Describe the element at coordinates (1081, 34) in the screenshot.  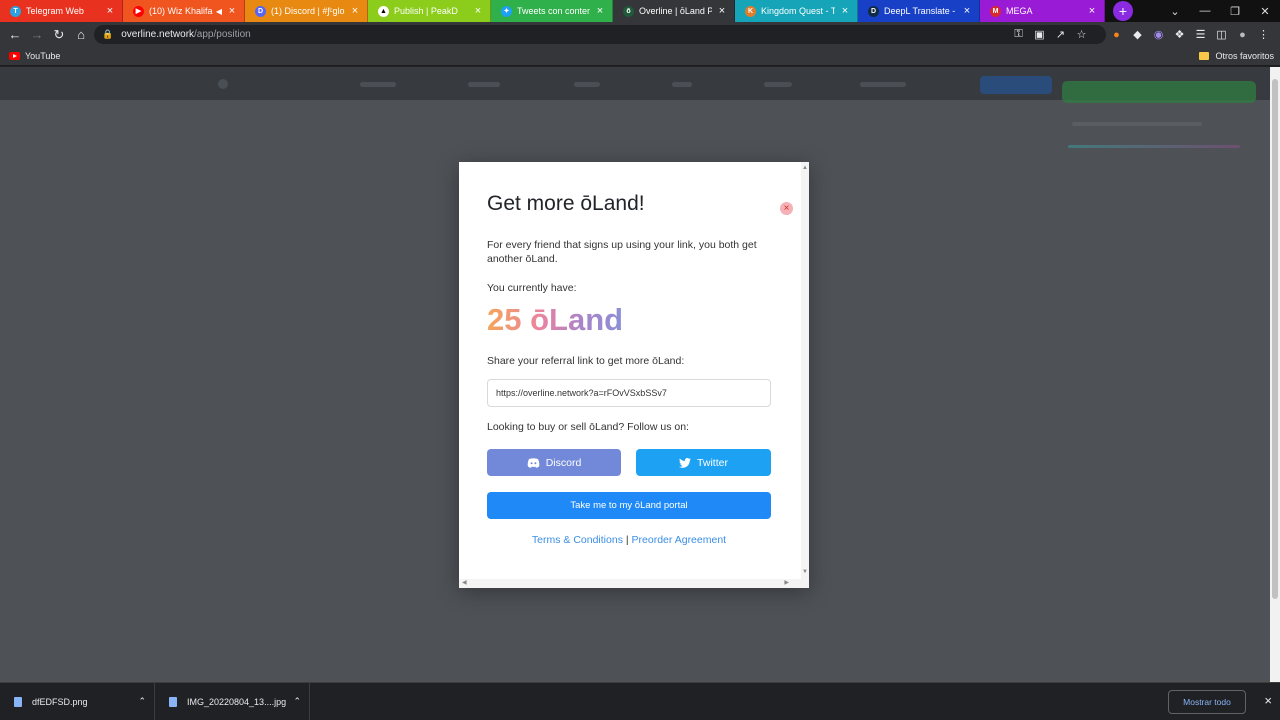
I see `star-icon: ☆` at that location.